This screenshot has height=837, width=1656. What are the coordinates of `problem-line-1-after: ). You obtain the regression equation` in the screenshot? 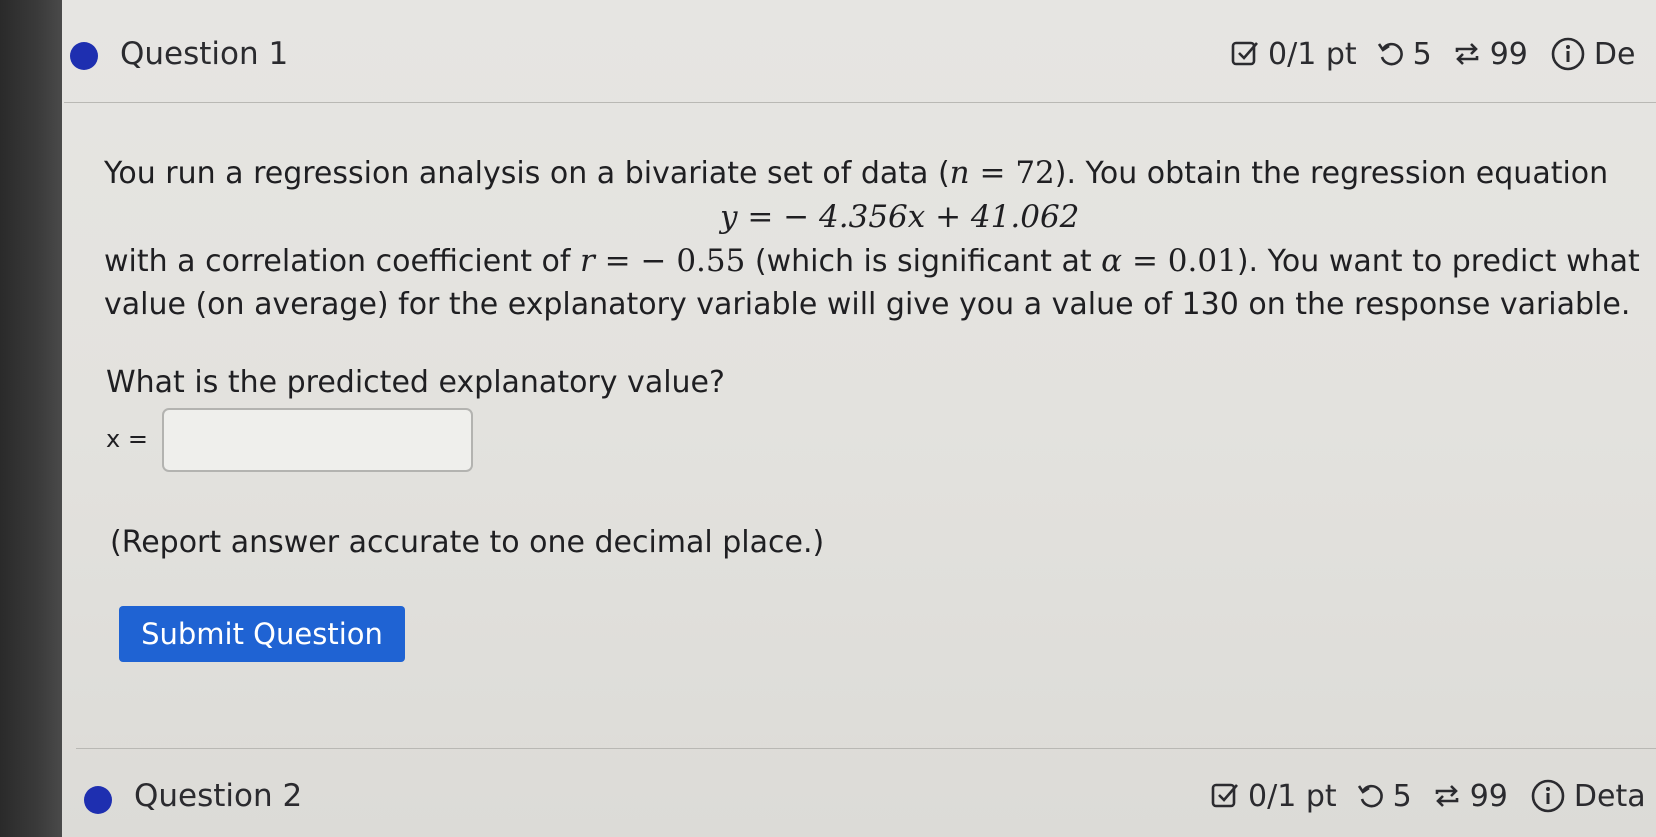 It's located at (1331, 173).